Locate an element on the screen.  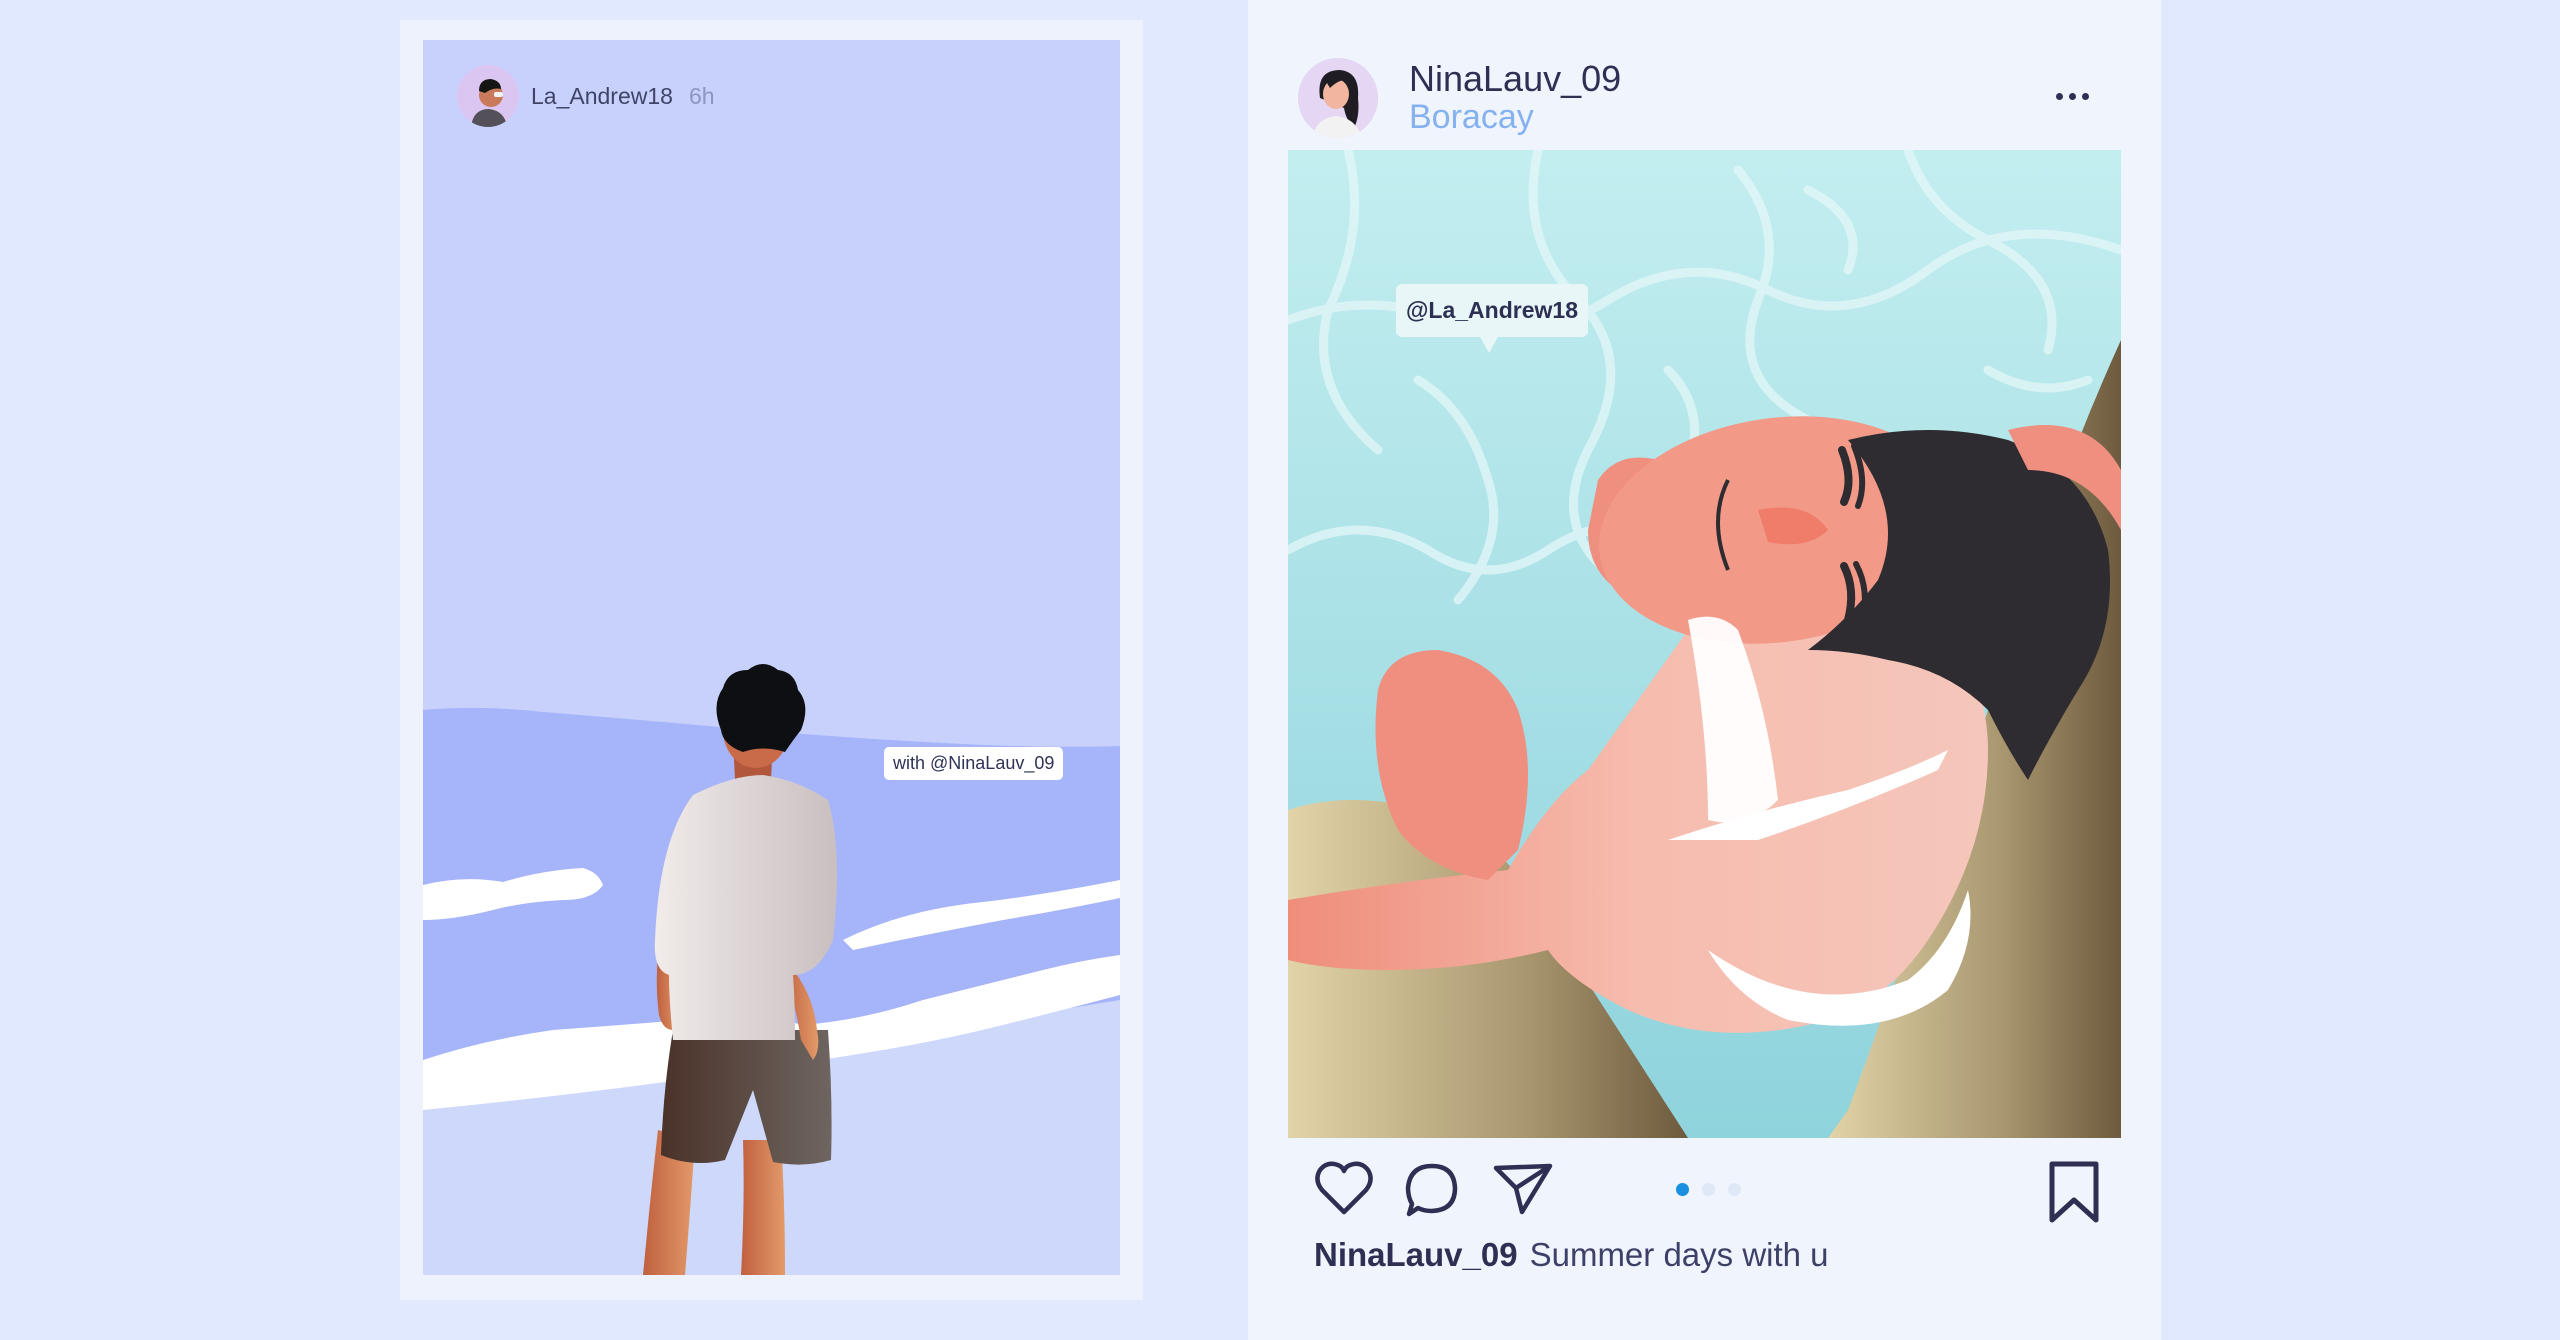
comment-bubble-icon is located at coordinates (1431, 1190).